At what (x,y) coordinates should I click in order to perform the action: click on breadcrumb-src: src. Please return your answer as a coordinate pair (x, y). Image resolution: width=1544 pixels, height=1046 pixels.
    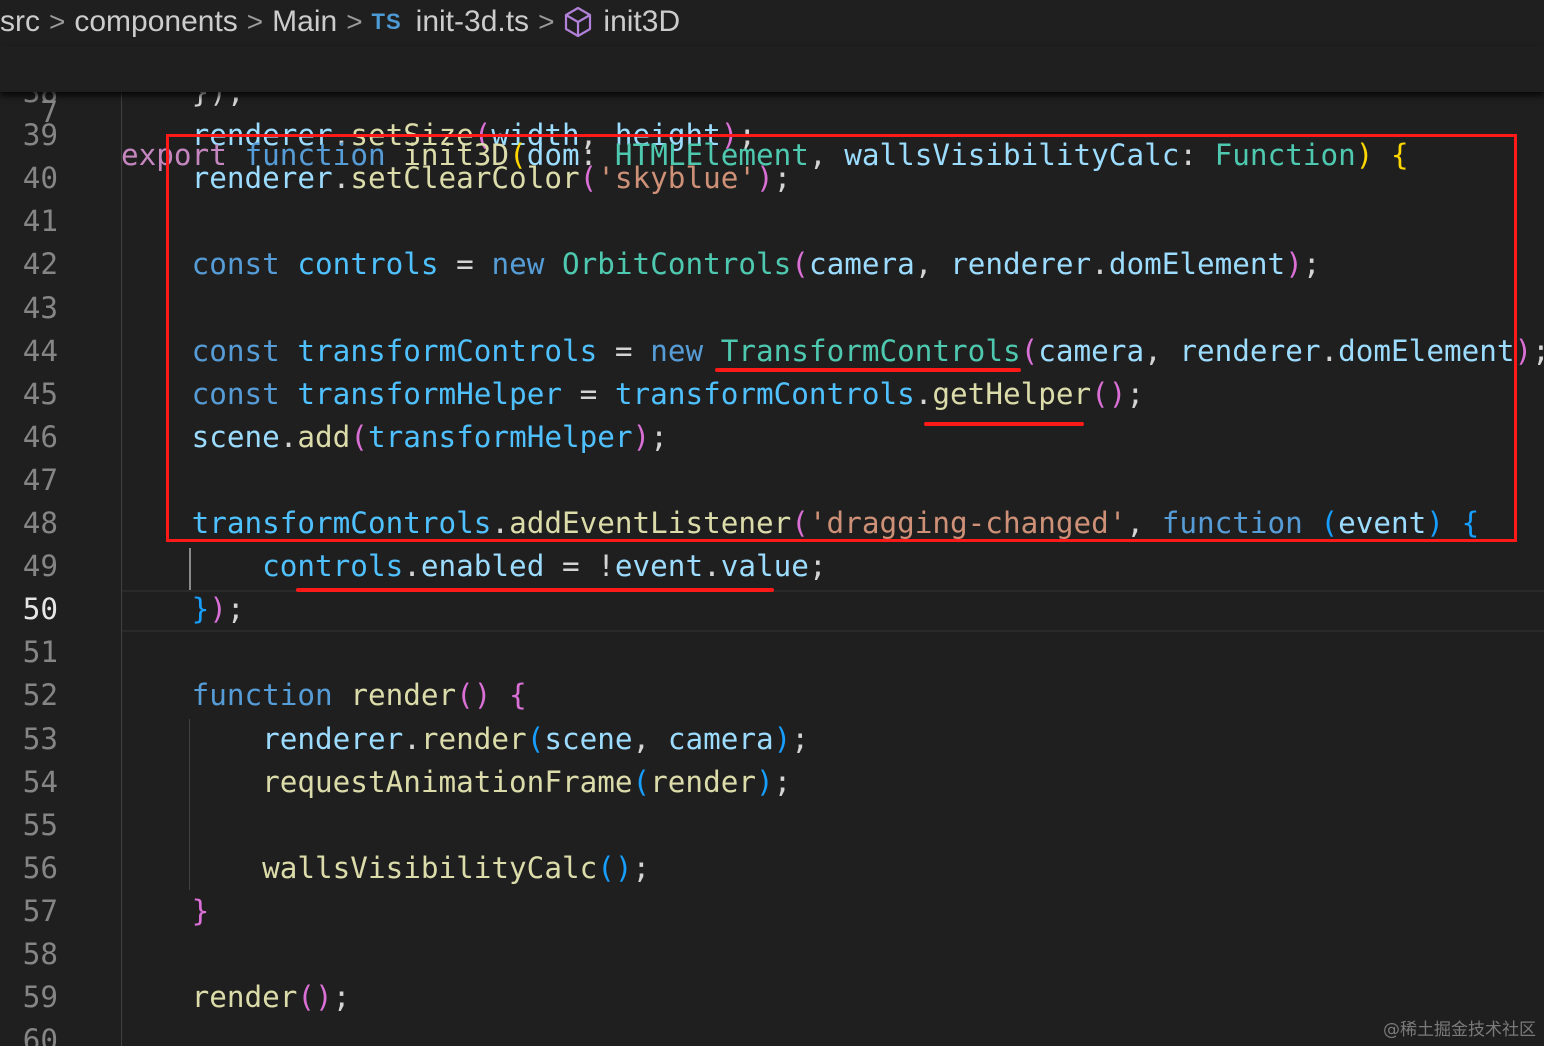
    Looking at the image, I should click on (20, 22).